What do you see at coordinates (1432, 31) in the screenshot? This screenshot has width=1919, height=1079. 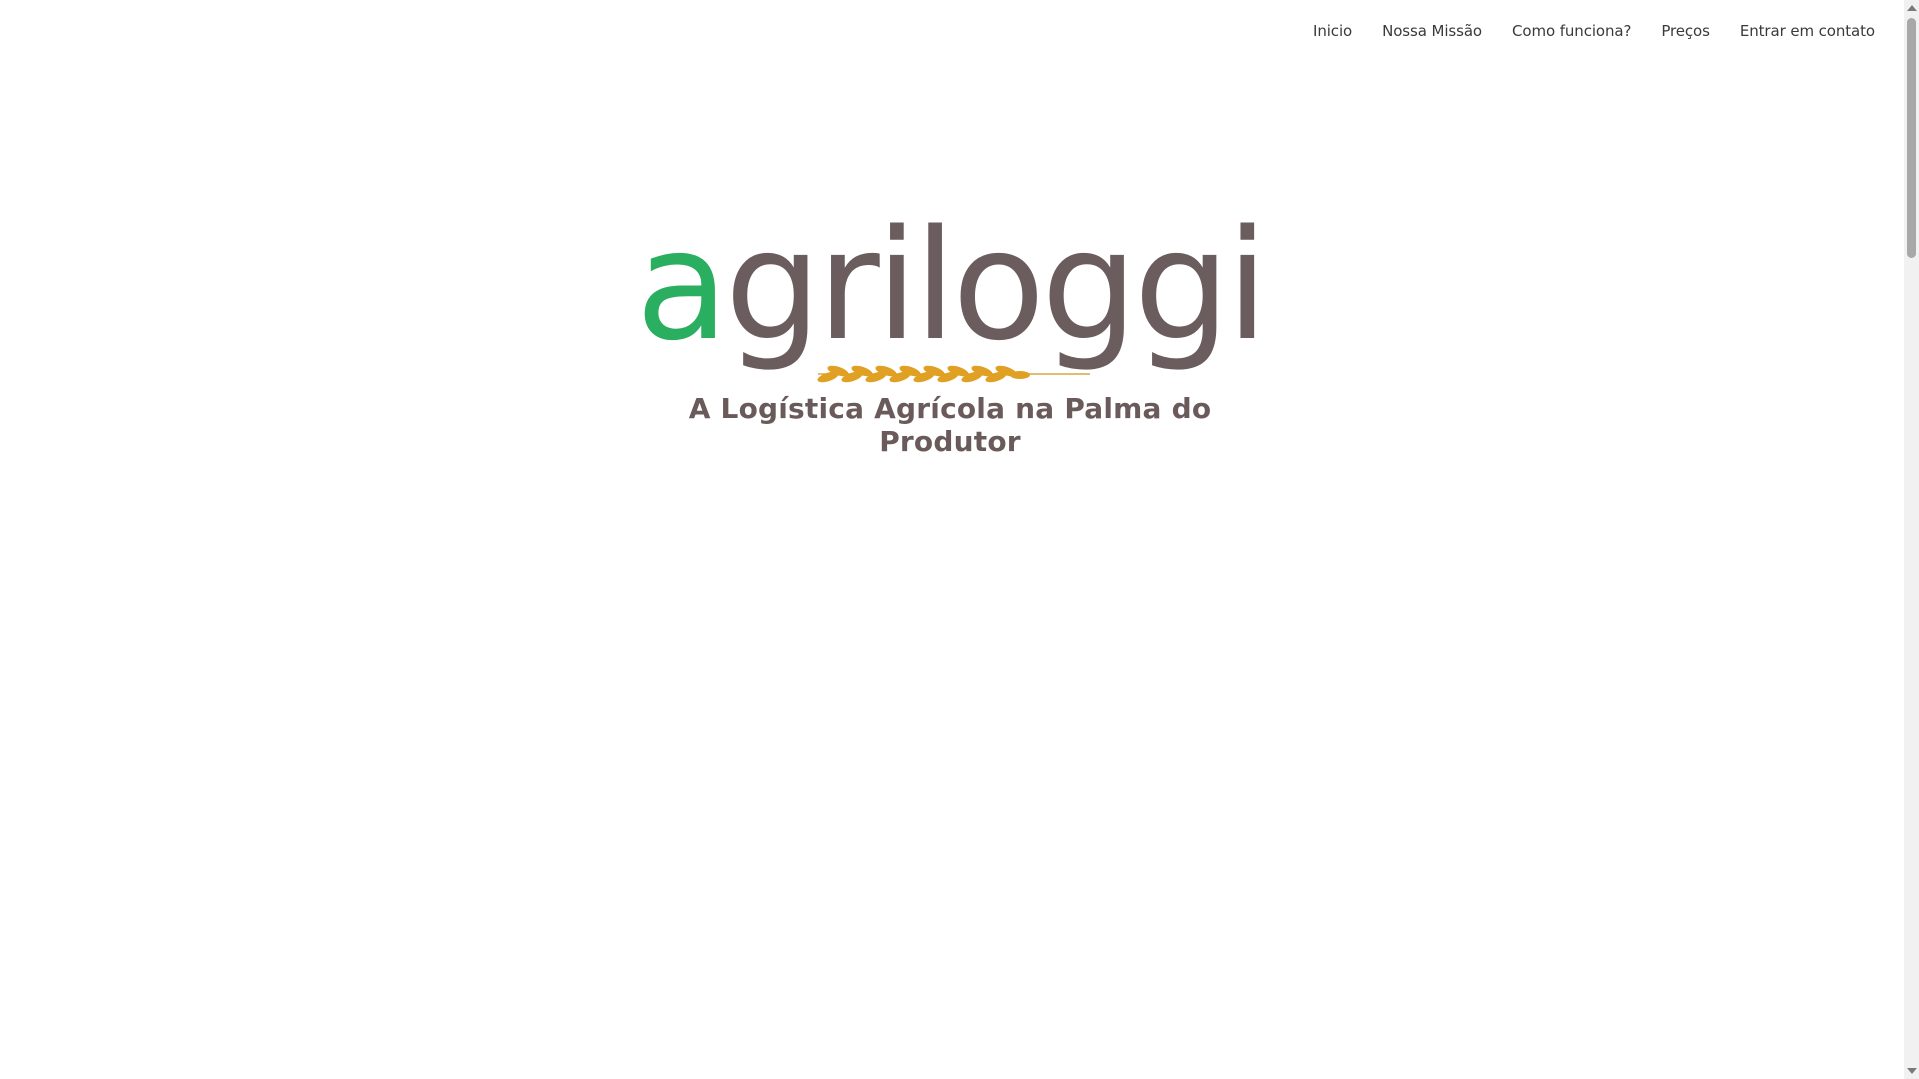 I see `nav-link-nossa-missao: Nossa Missão` at bounding box center [1432, 31].